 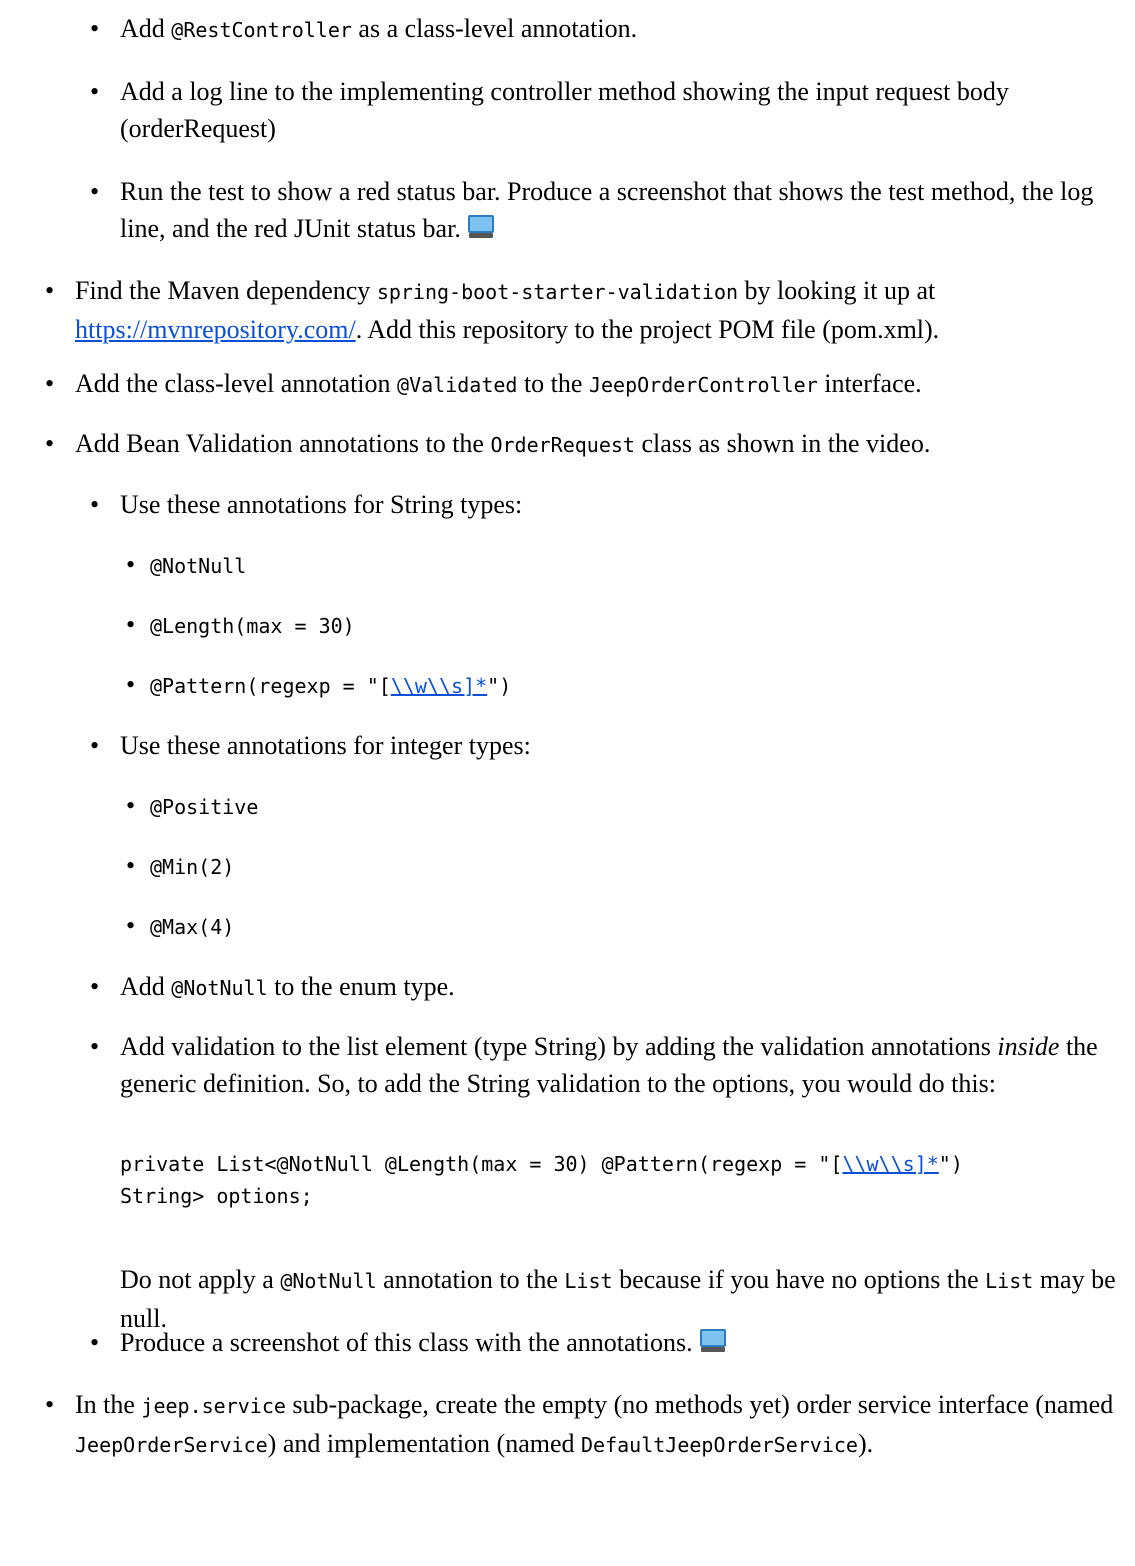 What do you see at coordinates (287, 986) in the screenshot?
I see `list-item: Add @NotNull to the enum type.` at bounding box center [287, 986].